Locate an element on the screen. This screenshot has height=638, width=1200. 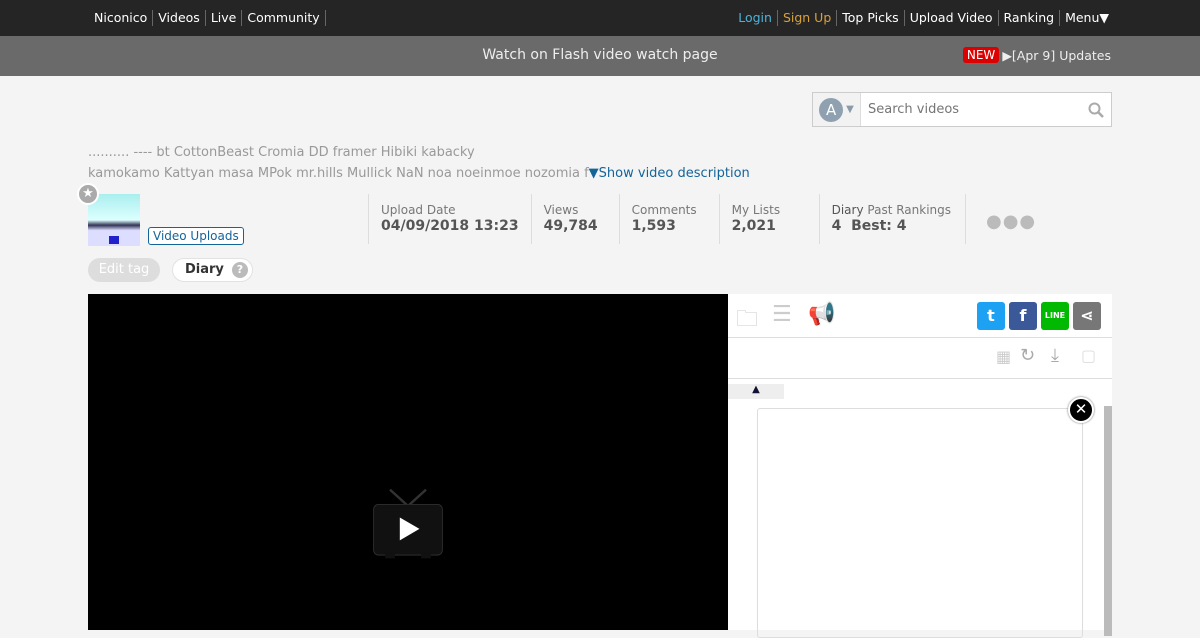
stat-ranking: Diary Past Rankings 4 Best: 4 is located at coordinates (892, 219).